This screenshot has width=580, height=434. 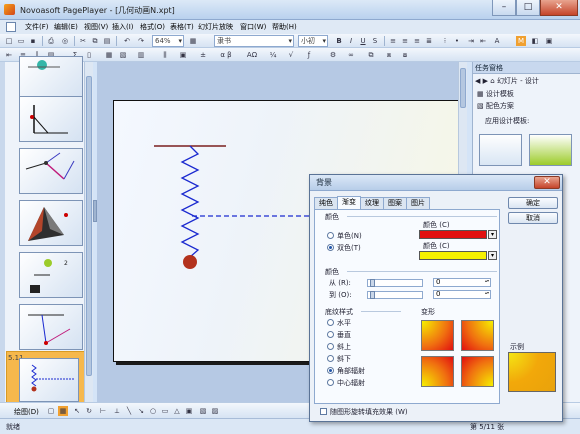 What do you see at coordinates (168, 41) in the screenshot?
I see `zoom-select: 64%` at bounding box center [168, 41].